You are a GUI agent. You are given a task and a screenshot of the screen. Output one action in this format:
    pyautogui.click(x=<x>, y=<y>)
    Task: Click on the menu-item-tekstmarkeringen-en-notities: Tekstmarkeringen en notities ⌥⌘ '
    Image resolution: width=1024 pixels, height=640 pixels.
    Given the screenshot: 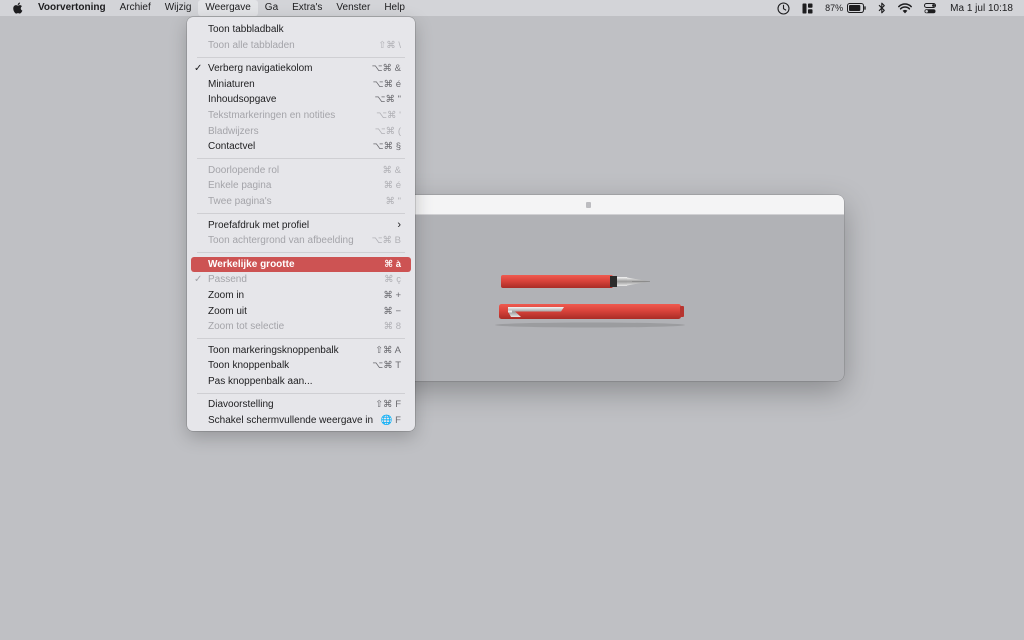 What is the action you would take?
    pyautogui.click(x=304, y=115)
    